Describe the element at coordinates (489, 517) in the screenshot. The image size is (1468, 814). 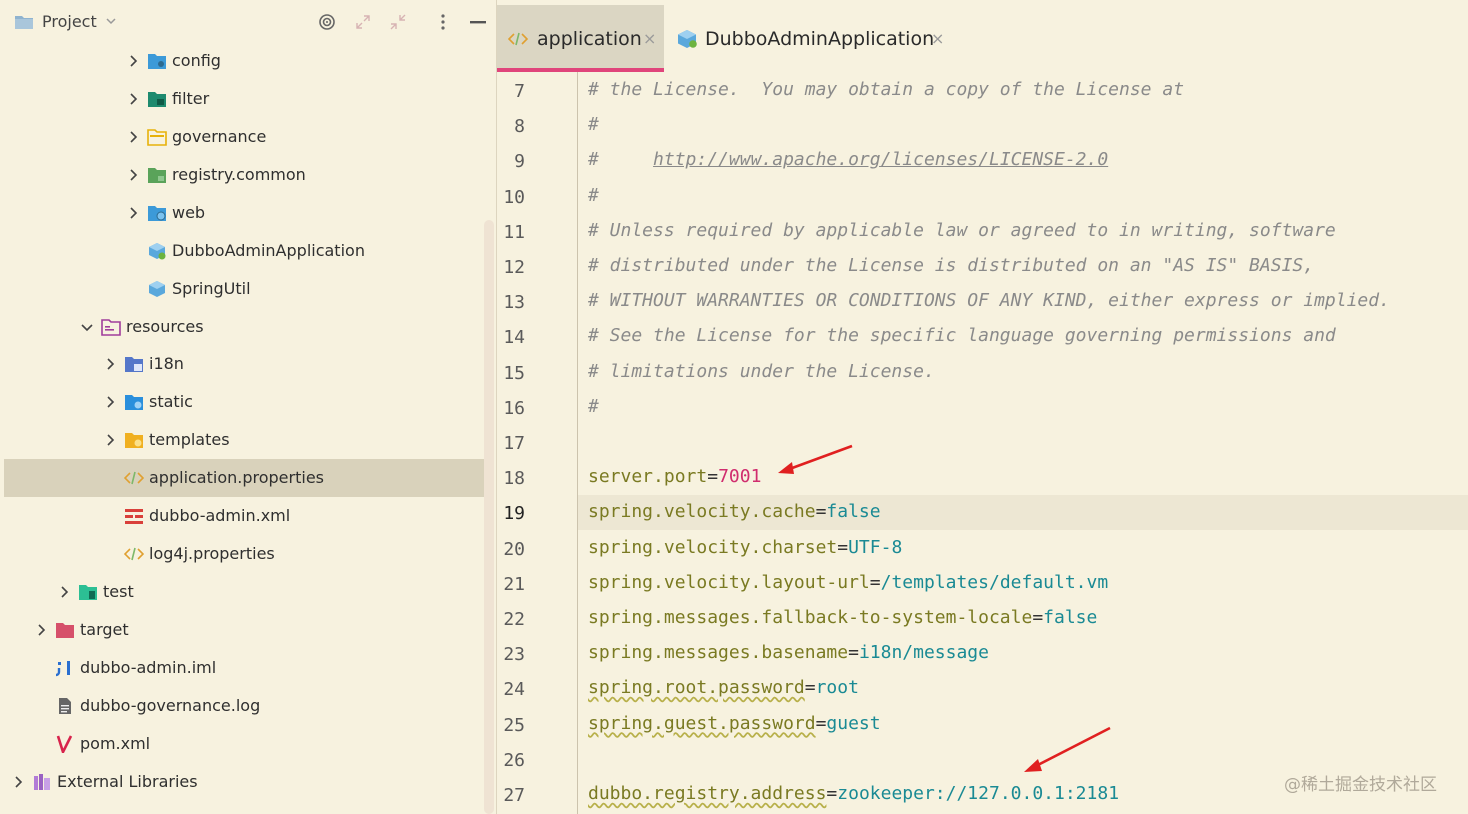
I see `tree-scrollbar` at that location.